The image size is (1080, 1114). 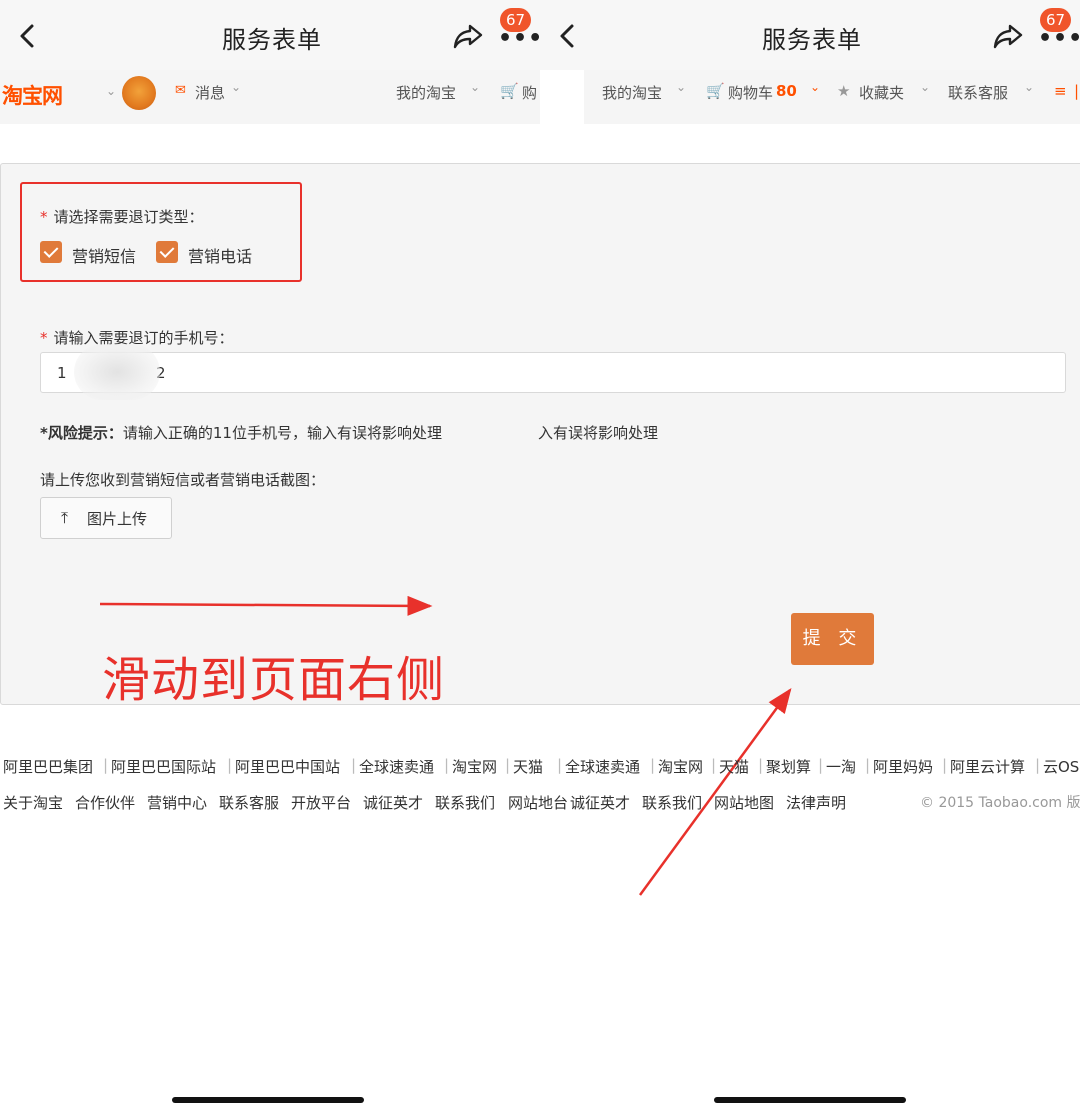 What do you see at coordinates (987, 766) in the screenshot?
I see `footer-link: 阿里云计算` at bounding box center [987, 766].